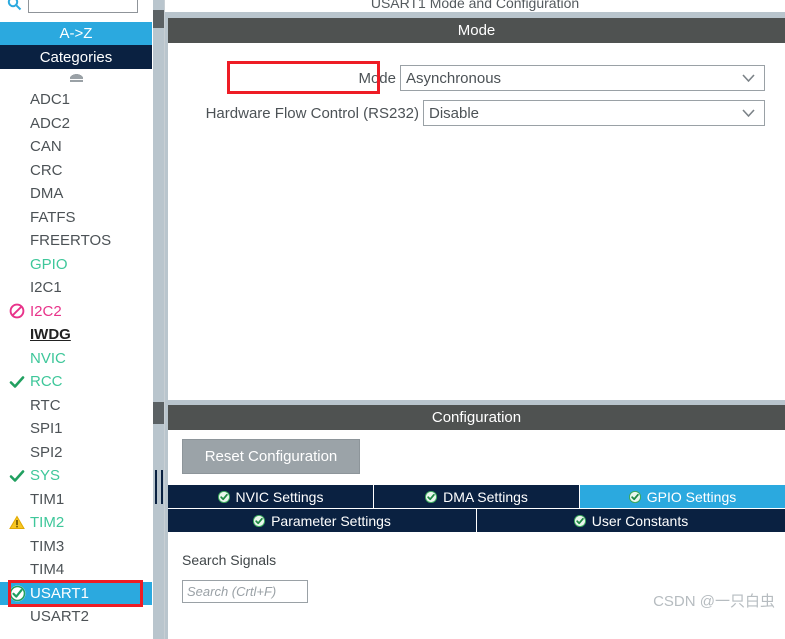 The image size is (785, 639). Describe the element at coordinates (76, 171) in the screenshot. I see `sidebar-item-crc: CRC` at that location.